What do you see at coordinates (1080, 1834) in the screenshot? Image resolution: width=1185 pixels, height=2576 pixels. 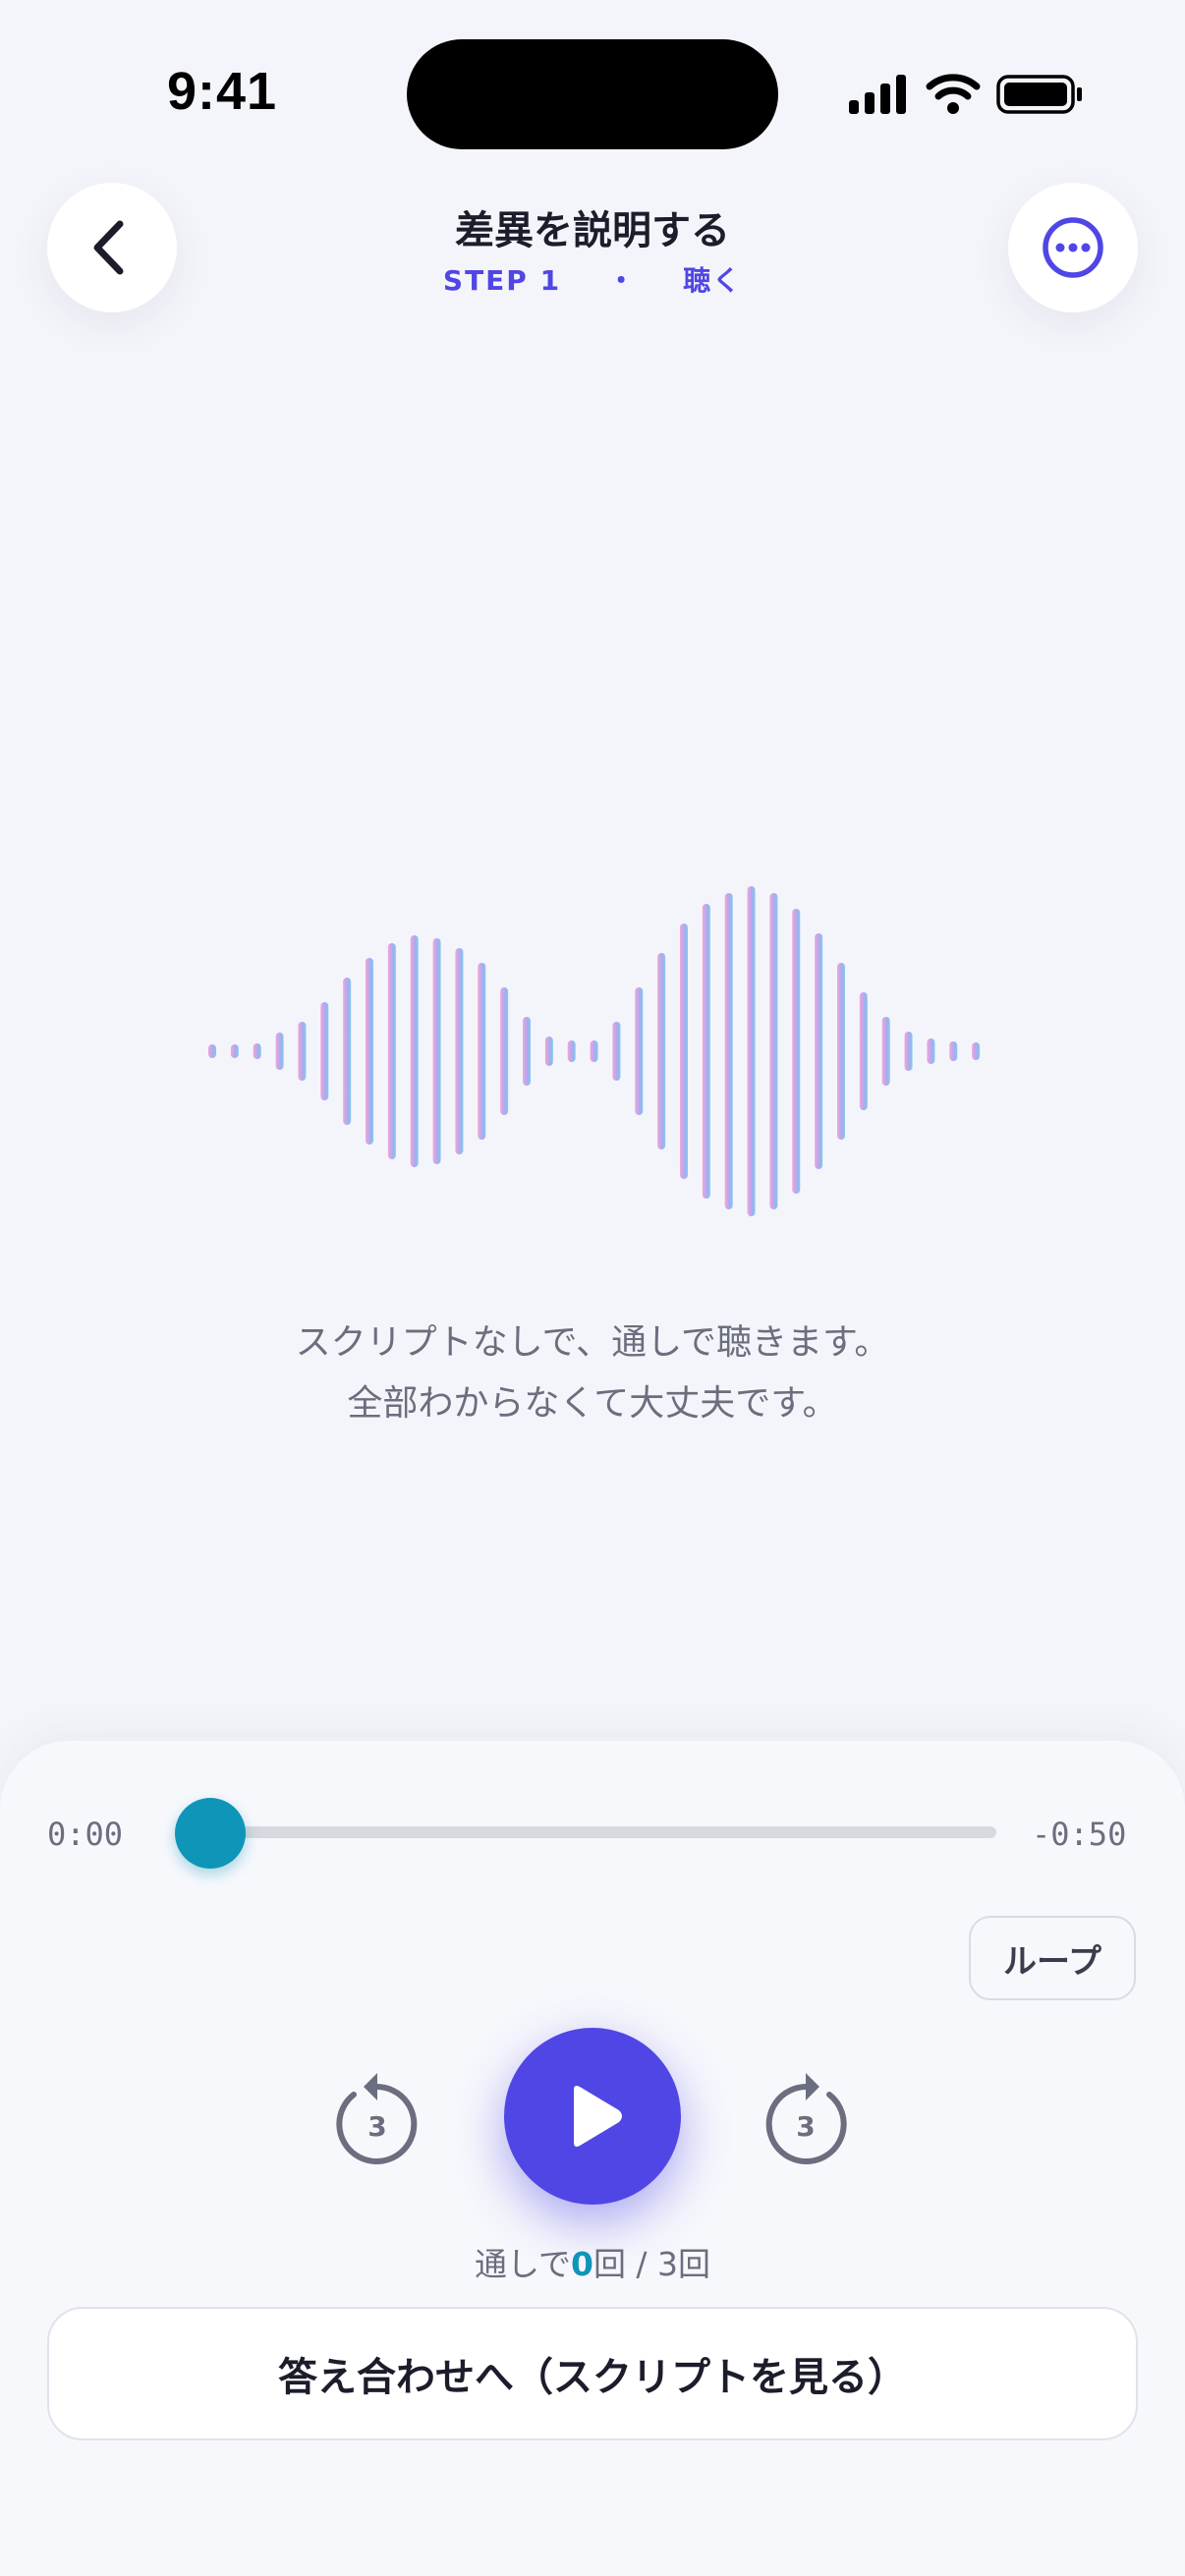 I see `remaining-time: -0:50` at bounding box center [1080, 1834].